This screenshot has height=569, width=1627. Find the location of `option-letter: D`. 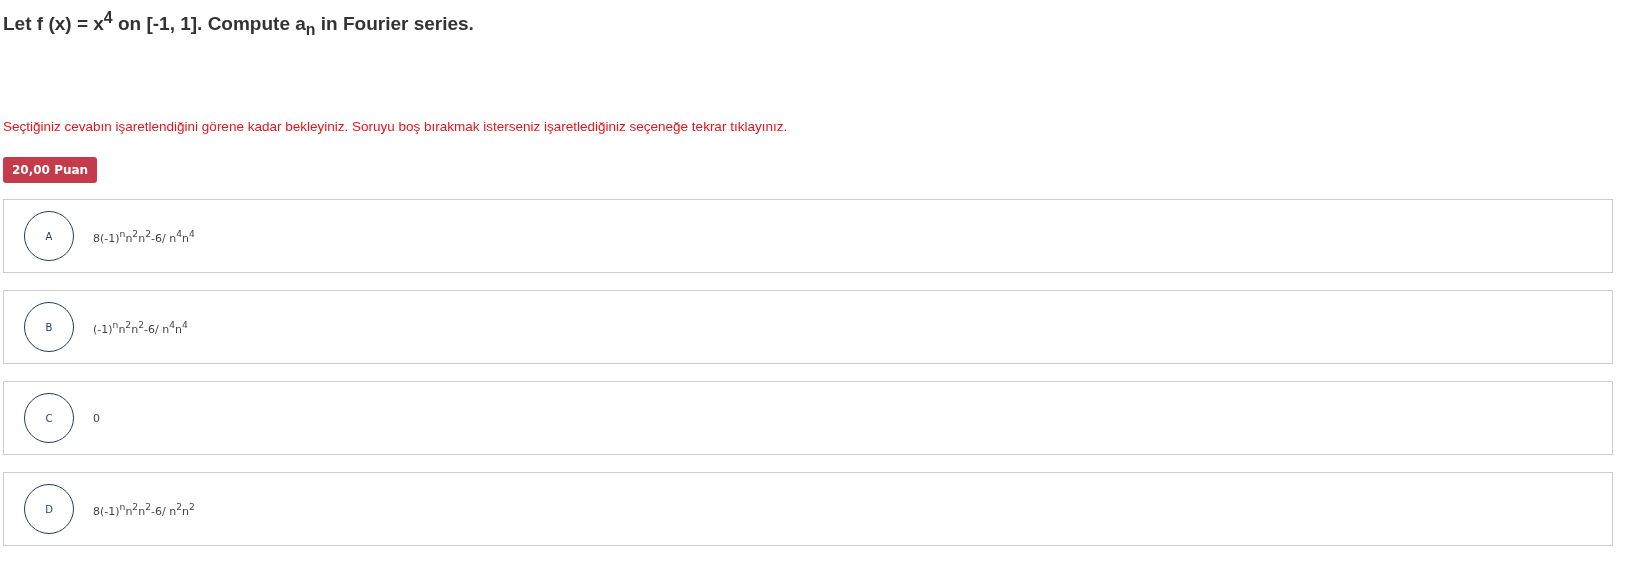

option-letter: D is located at coordinates (49, 509).